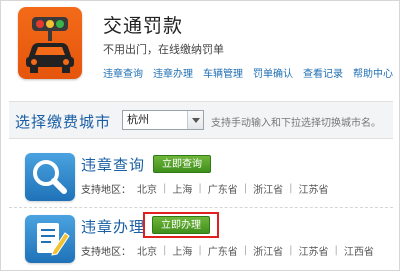 The height and width of the screenshot is (271, 400). I want to click on magnifier-icon, so click(50, 177).